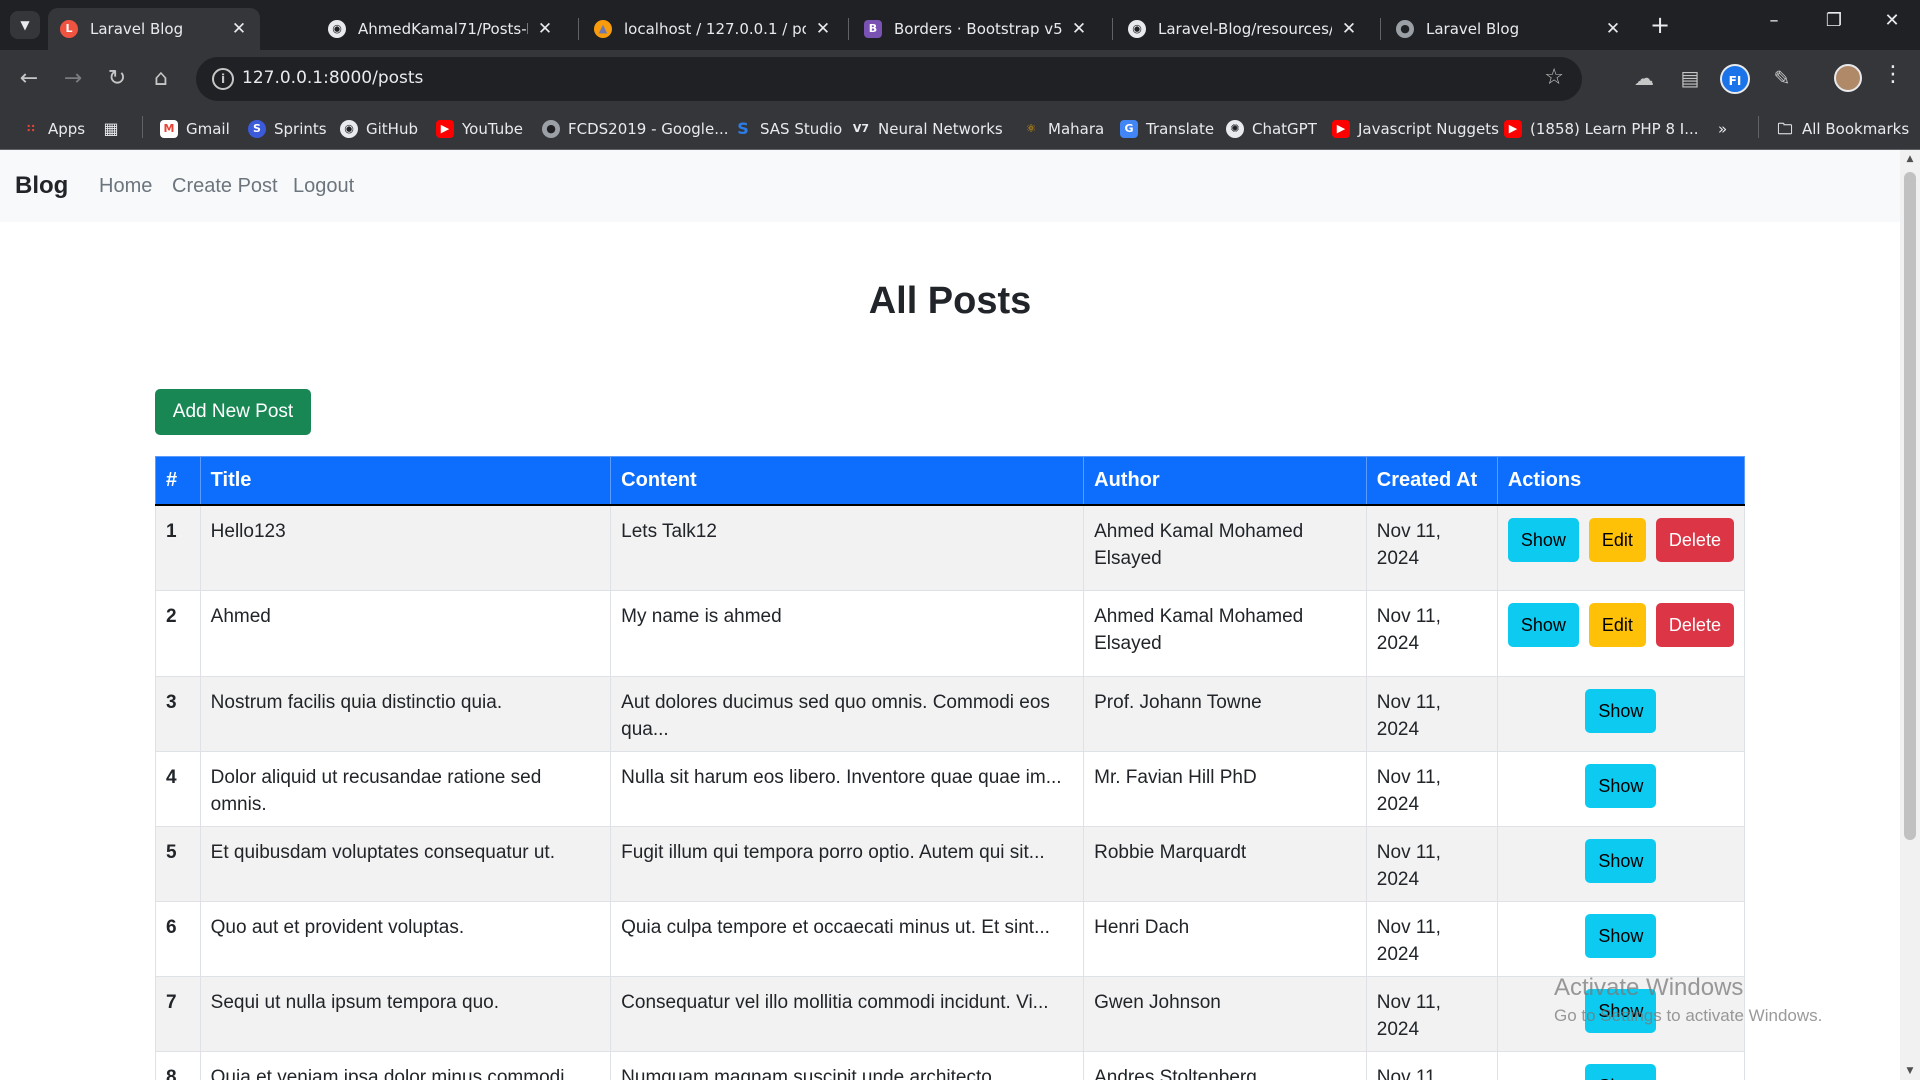 The width and height of the screenshot is (1920, 1080). What do you see at coordinates (1892, 20) in the screenshot?
I see `window-close-icon: ✕` at bounding box center [1892, 20].